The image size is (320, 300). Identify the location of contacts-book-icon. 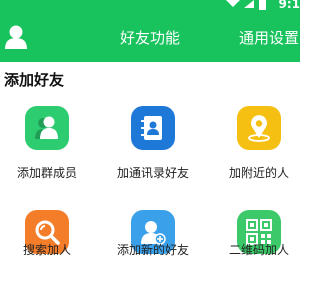
(153, 128).